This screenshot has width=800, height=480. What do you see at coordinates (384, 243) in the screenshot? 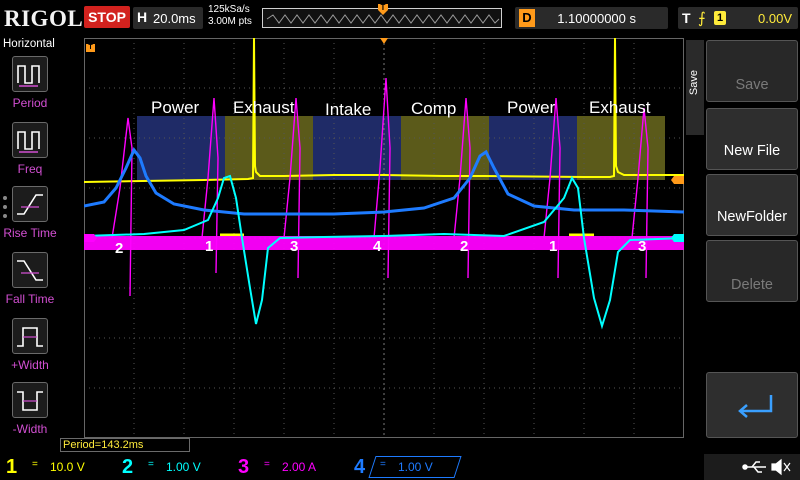
I see `ch3-waveform-band` at bounding box center [384, 243].